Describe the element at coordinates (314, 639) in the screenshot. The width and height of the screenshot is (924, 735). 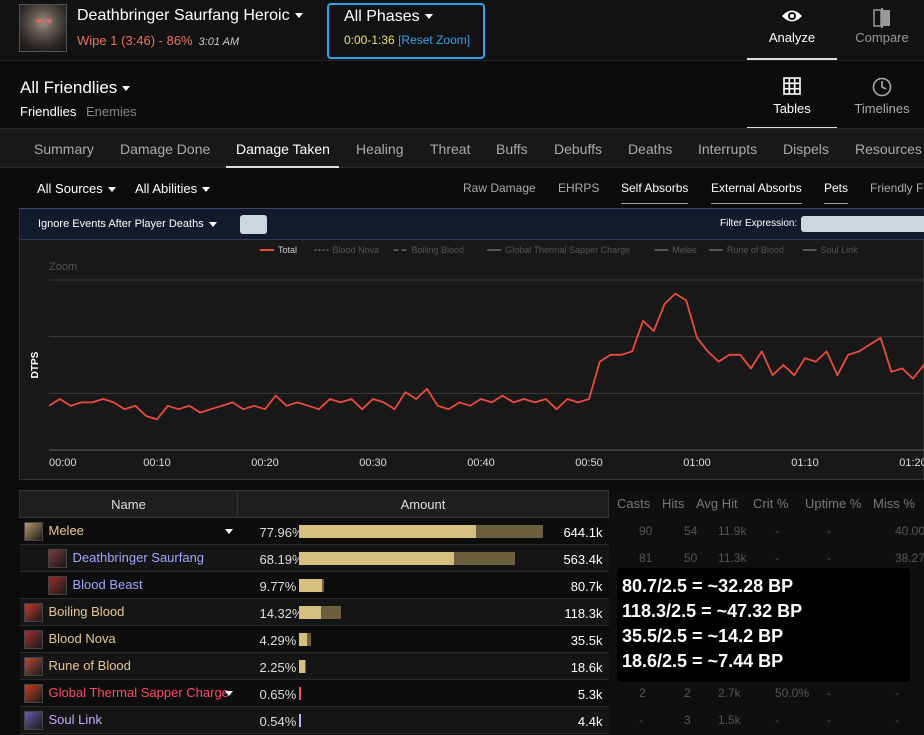
I see `table-row: Blood Nova 4.29% 35.5k` at that location.